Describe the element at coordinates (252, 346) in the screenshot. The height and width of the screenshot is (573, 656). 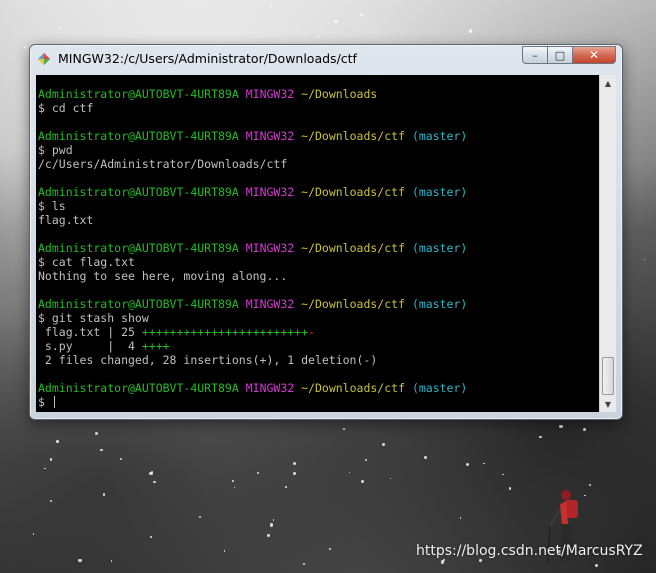
I see `output-line: s.py | 4 ++++` at that location.